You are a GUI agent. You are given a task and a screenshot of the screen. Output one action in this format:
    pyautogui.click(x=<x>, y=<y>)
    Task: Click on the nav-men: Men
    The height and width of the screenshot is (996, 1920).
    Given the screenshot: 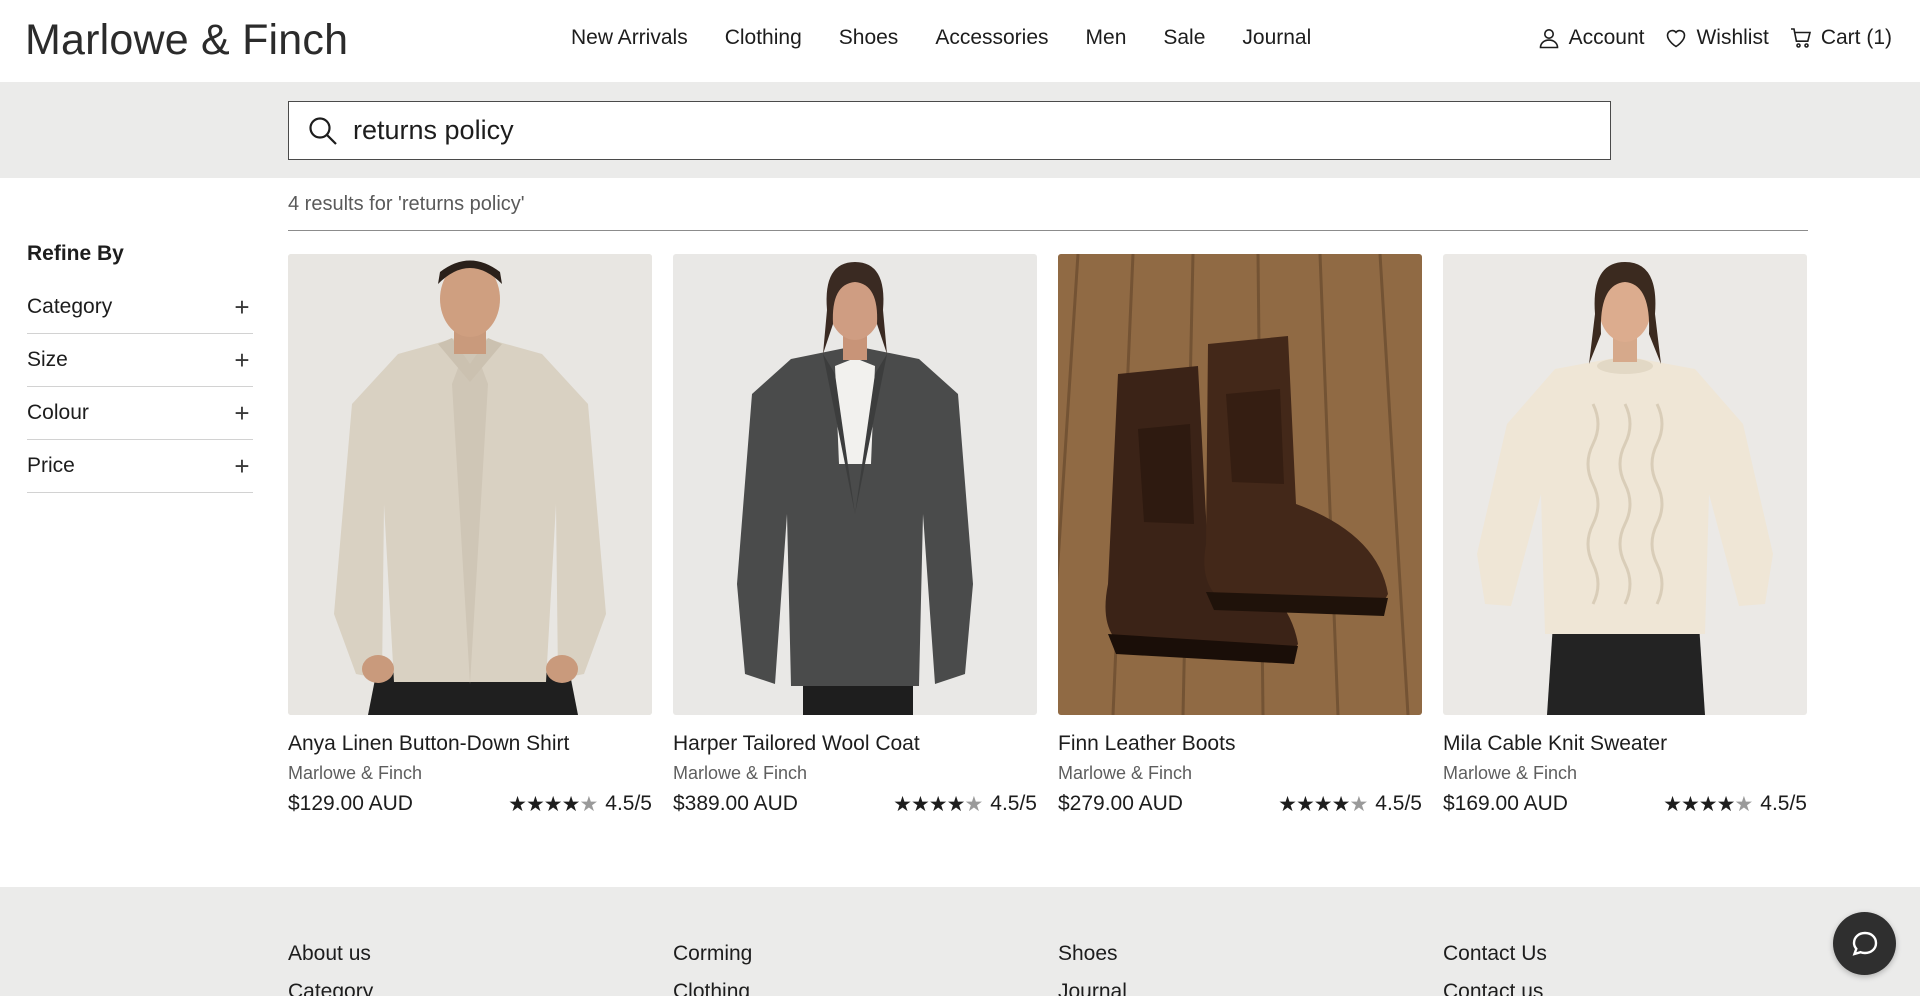 What is the action you would take?
    pyautogui.click(x=1106, y=38)
    